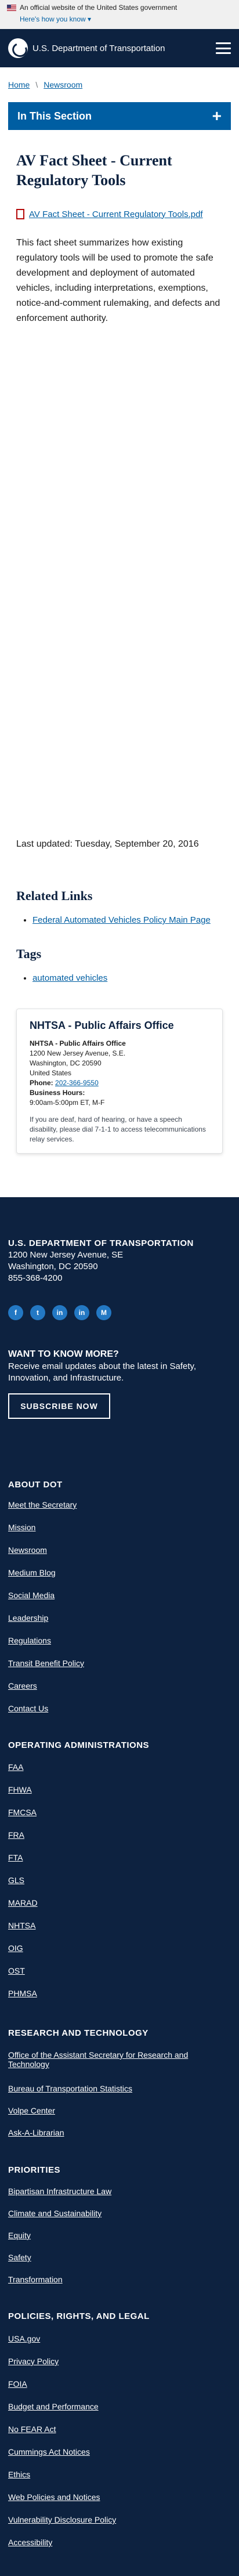  What do you see at coordinates (21, 1527) in the screenshot?
I see `footer-link: Mission` at bounding box center [21, 1527].